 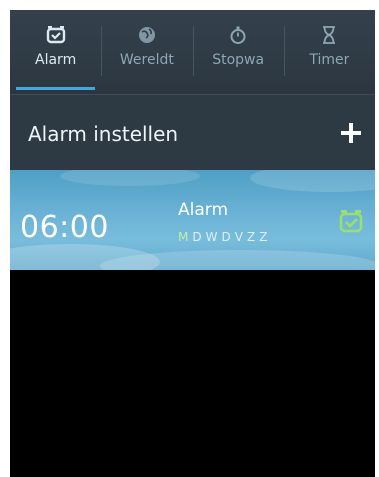 I want to click on tab-world-clock: Wereldt, so click(x=146, y=52).